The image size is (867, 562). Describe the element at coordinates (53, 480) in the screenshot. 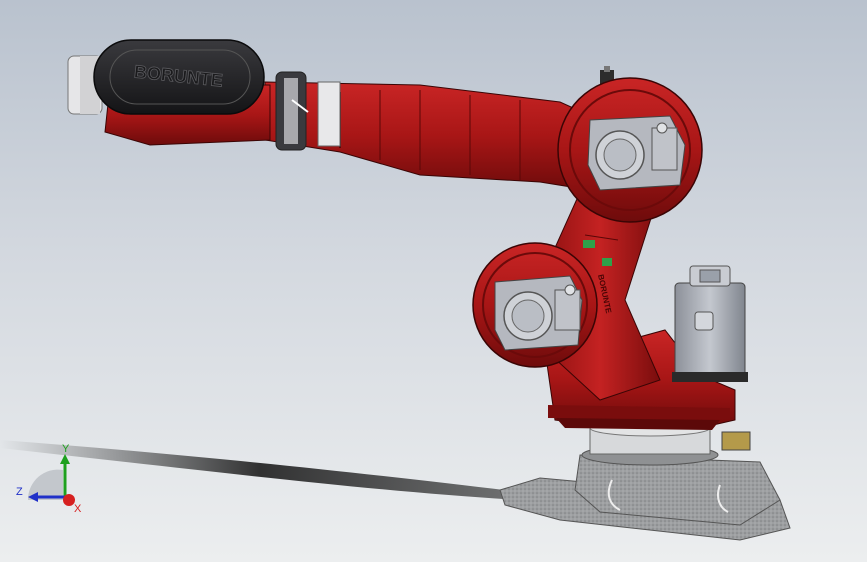

I see `coordinate-triad: Y Z X` at that location.